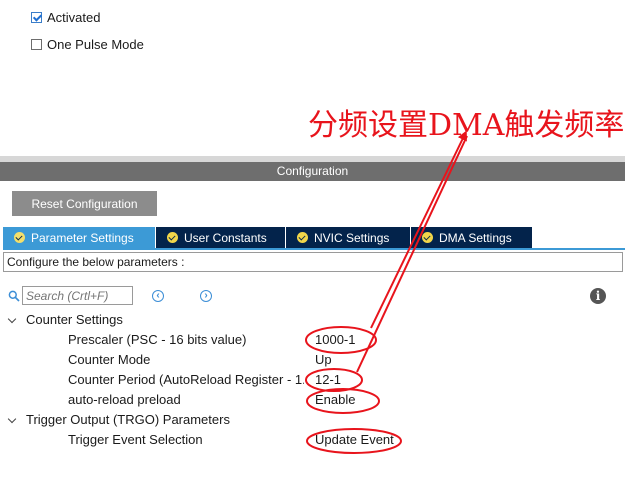  Describe the element at coordinates (95, 44) in the screenshot. I see `one-pulse-mode-label: One Pulse Mode` at that location.